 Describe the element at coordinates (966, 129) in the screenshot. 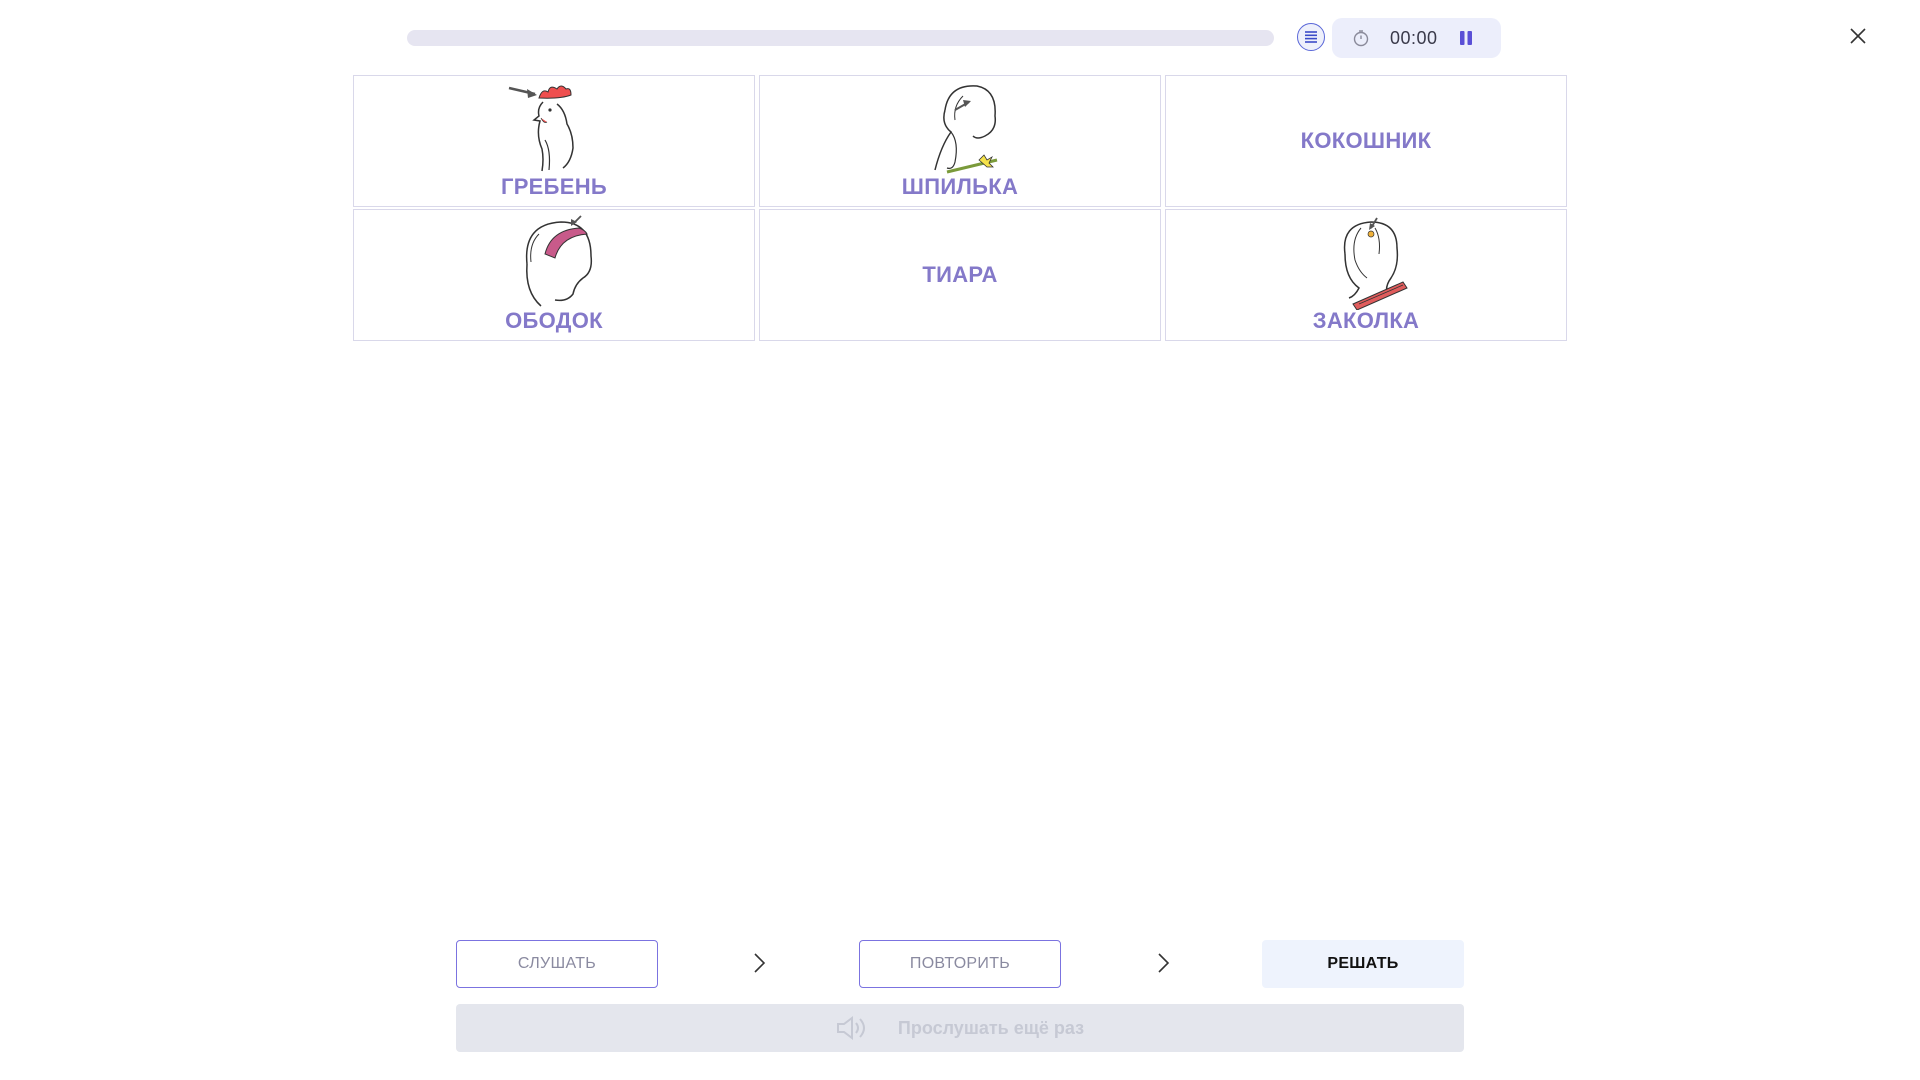

I see `hairpin-icon` at that location.